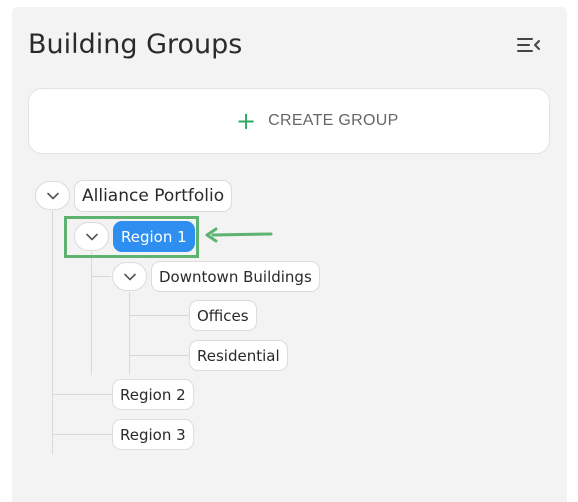  I want to click on tree-node-label: Region 3, so click(153, 434).